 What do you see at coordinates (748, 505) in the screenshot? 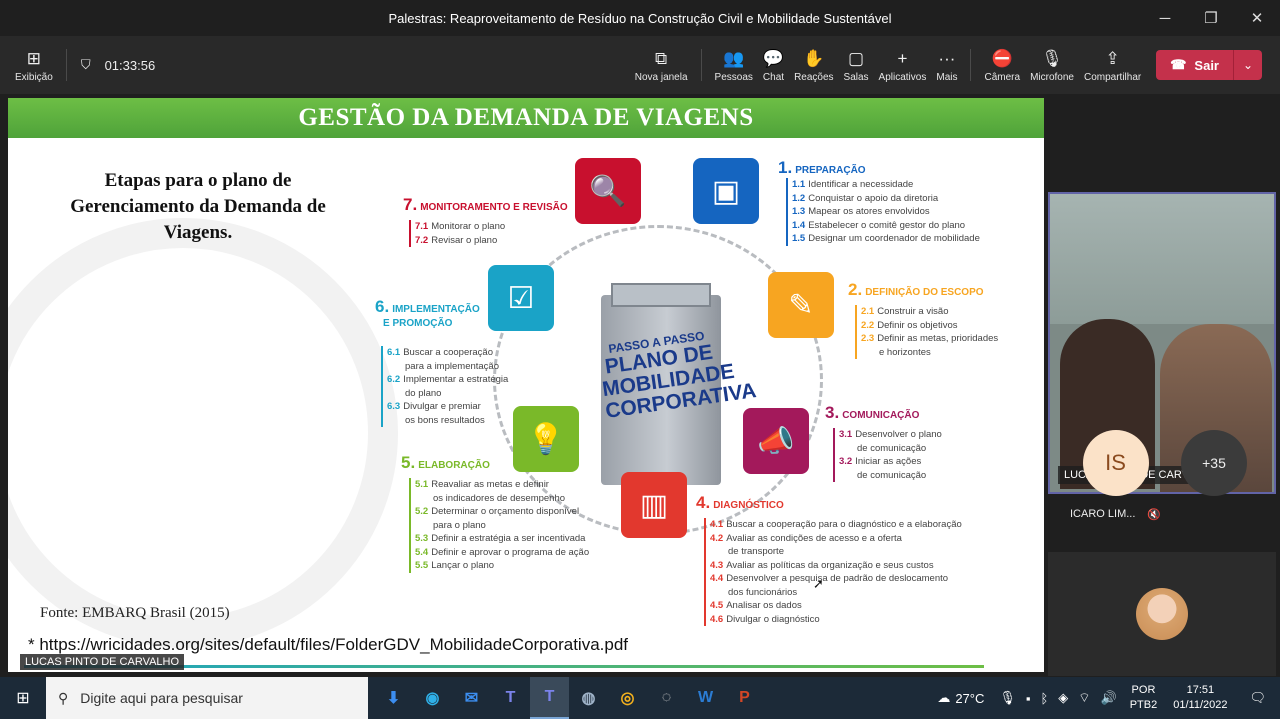
I see `step-title-text: DIAGNÓSTICO` at bounding box center [748, 505].